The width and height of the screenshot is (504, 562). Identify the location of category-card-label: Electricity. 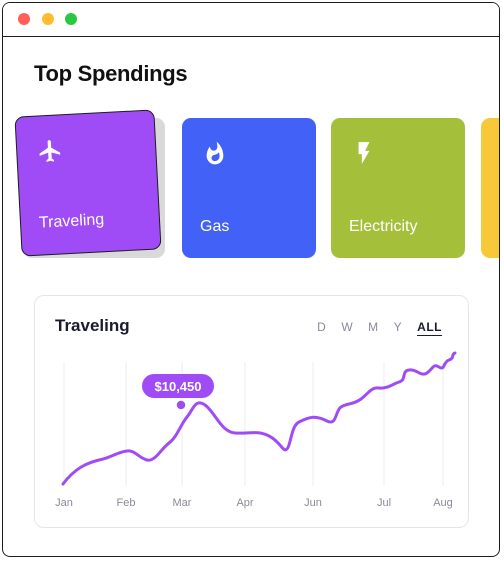
(383, 226).